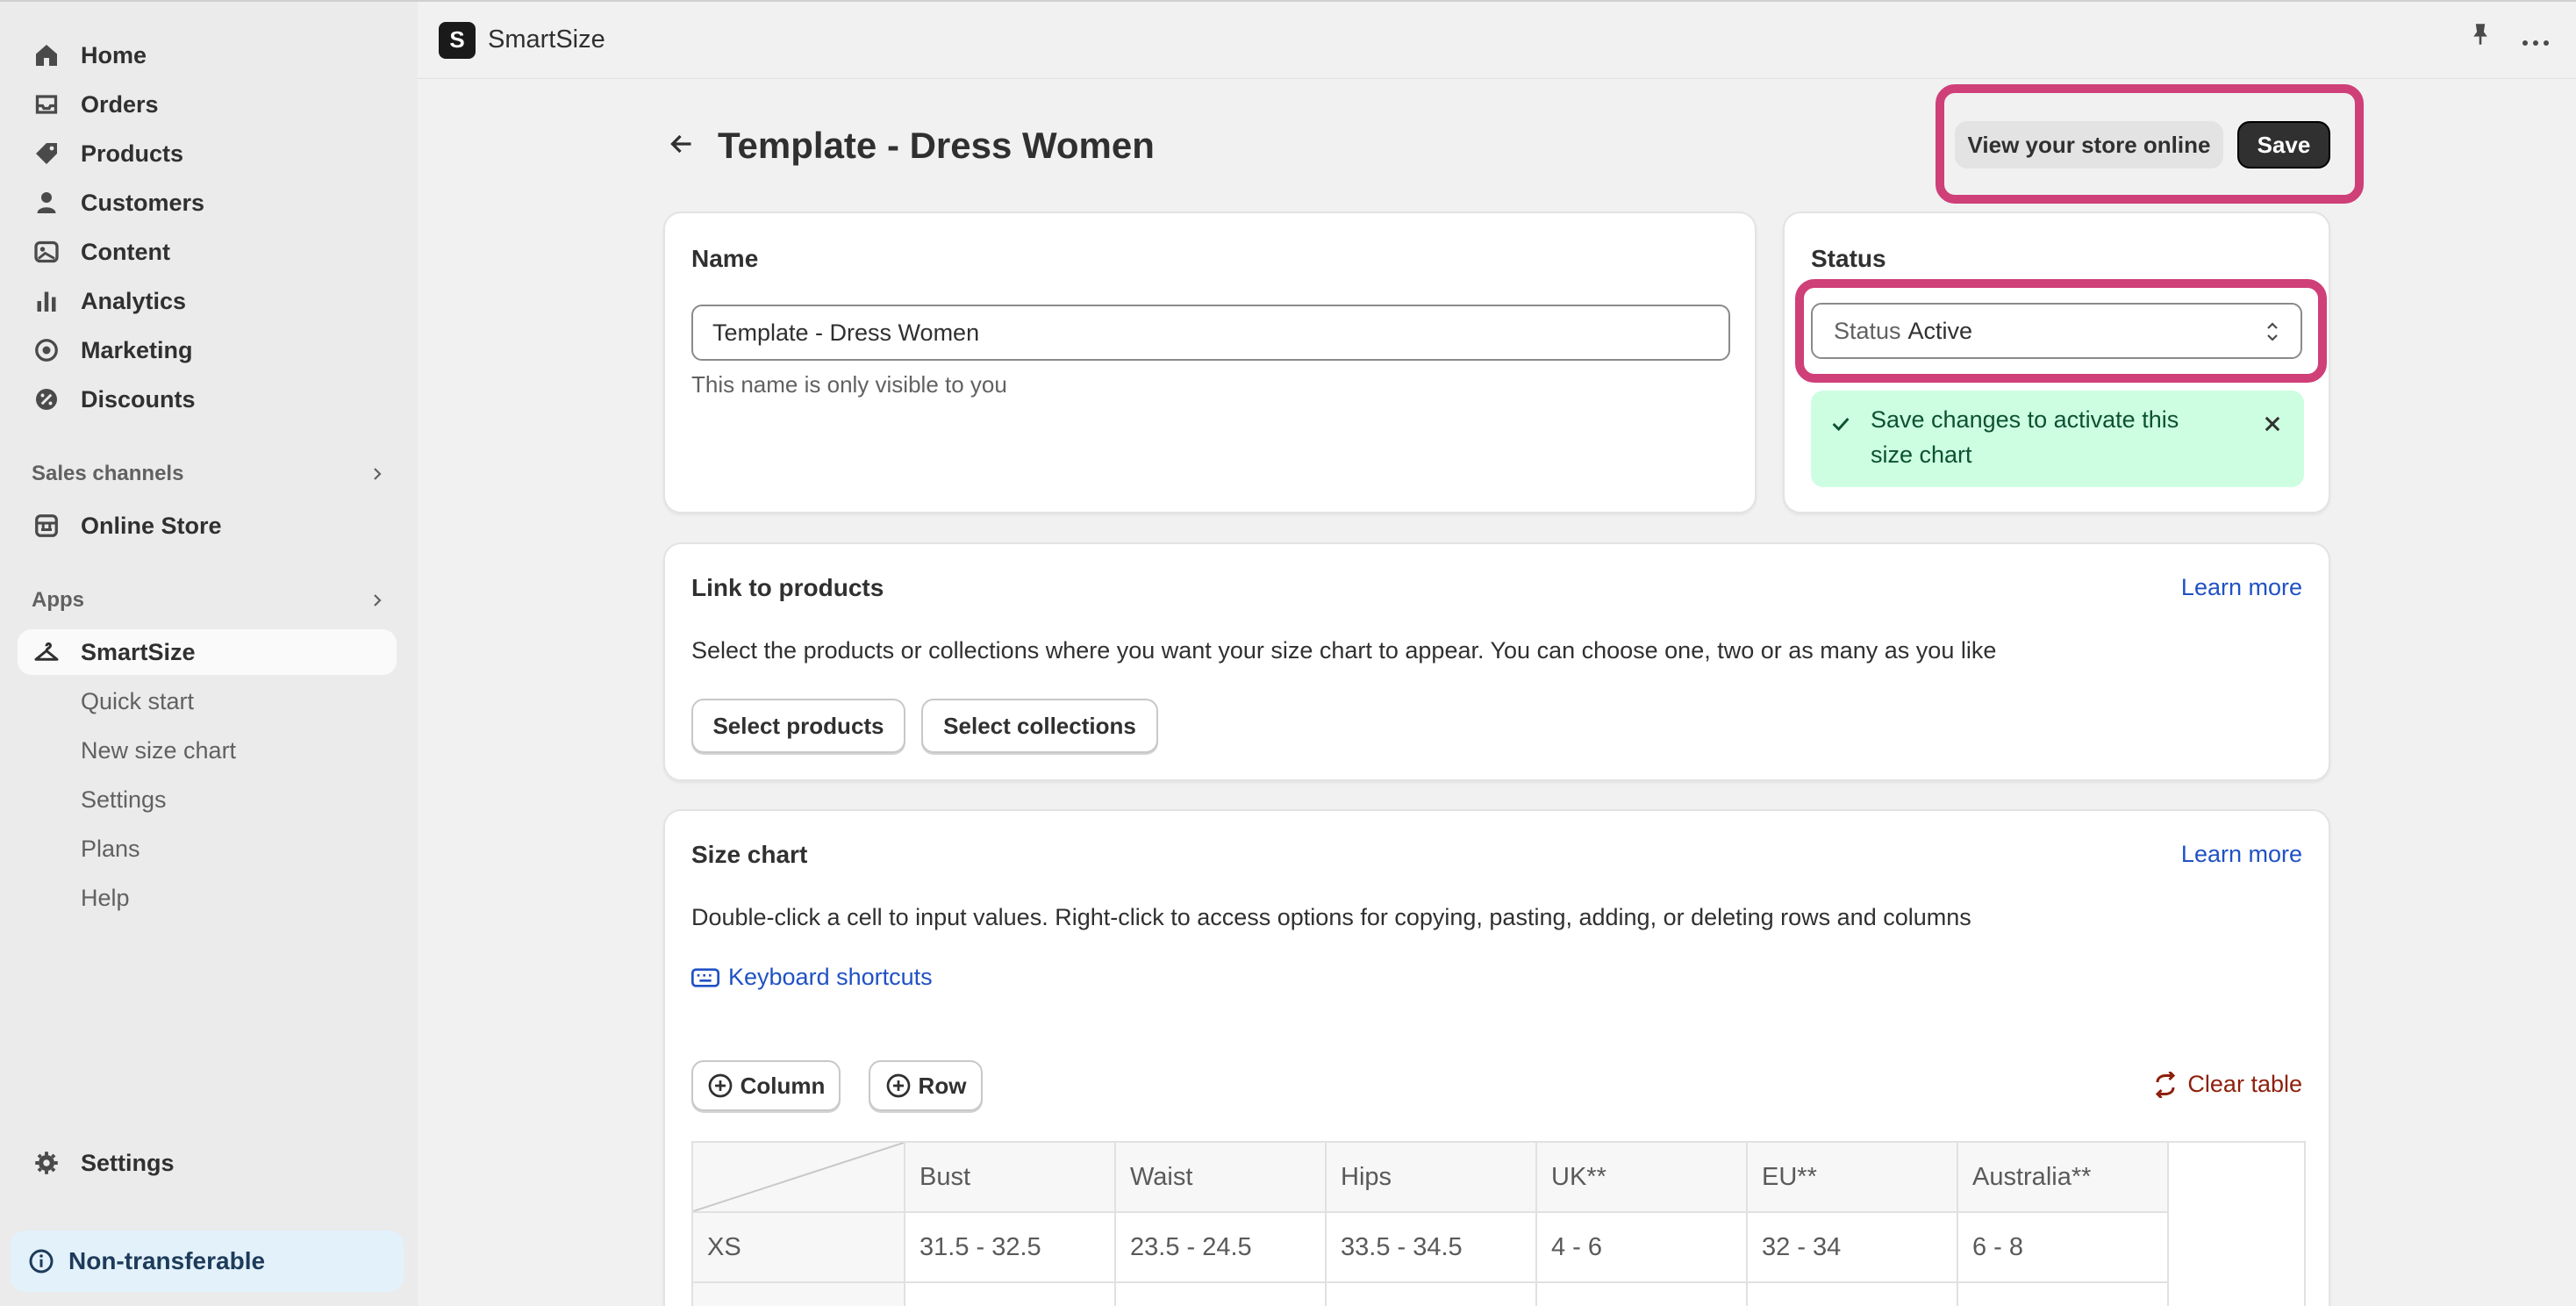 The image size is (2576, 1306). I want to click on select-products-button: Select products, so click(798, 726).